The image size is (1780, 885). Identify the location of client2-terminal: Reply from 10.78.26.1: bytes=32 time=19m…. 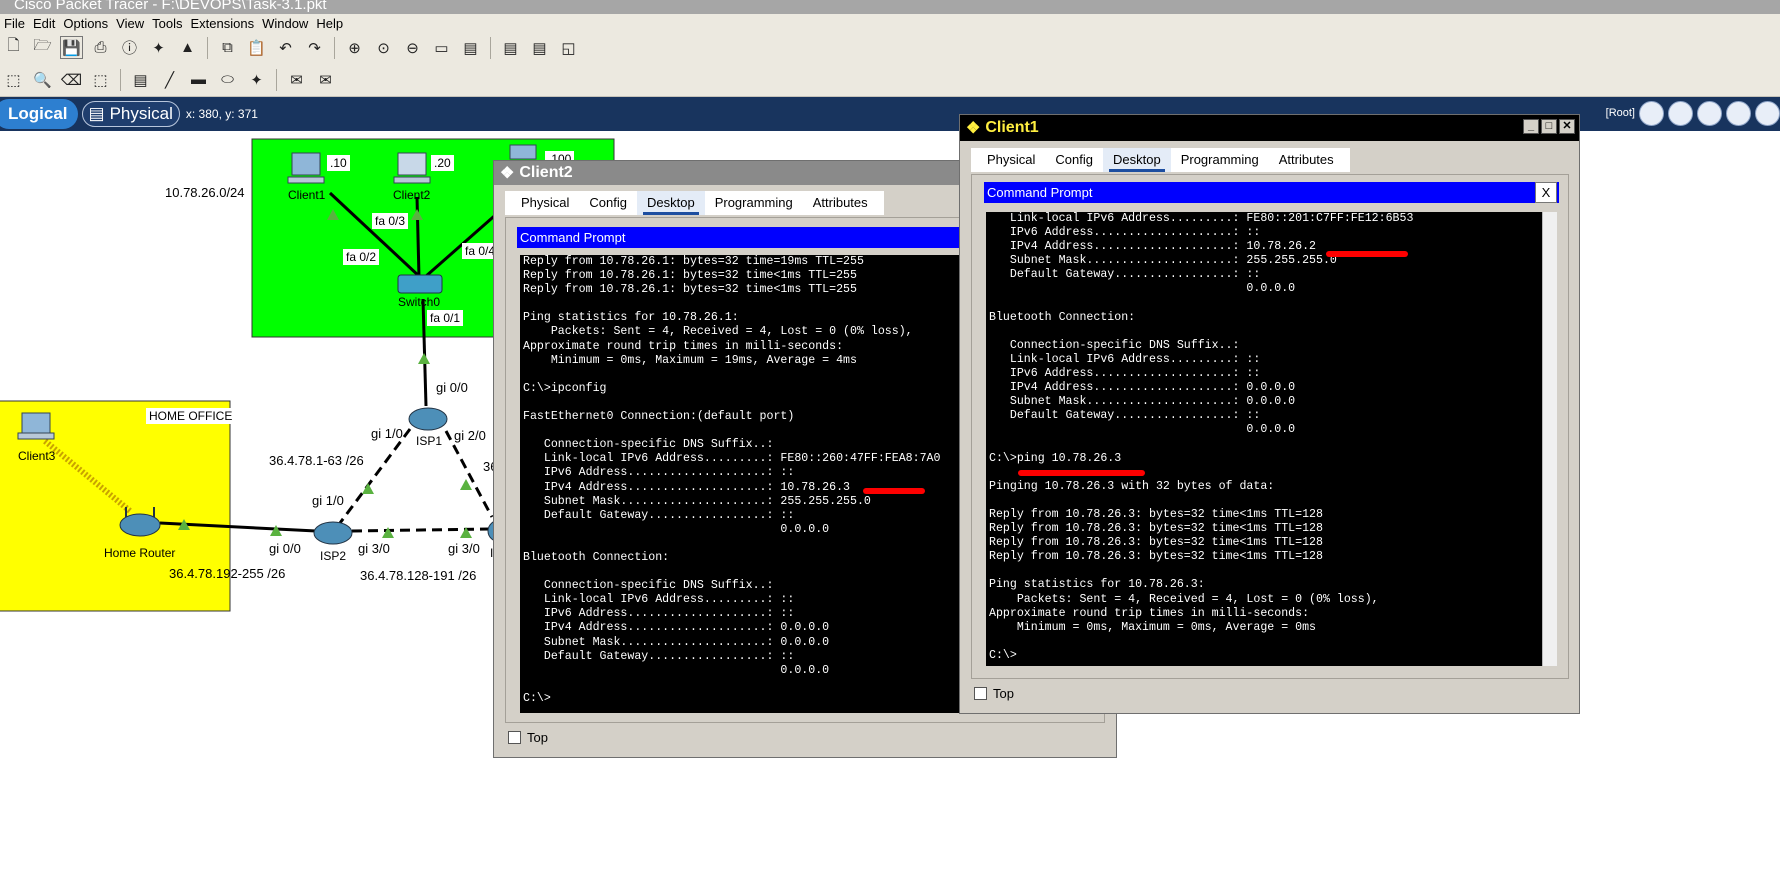
(741, 484).